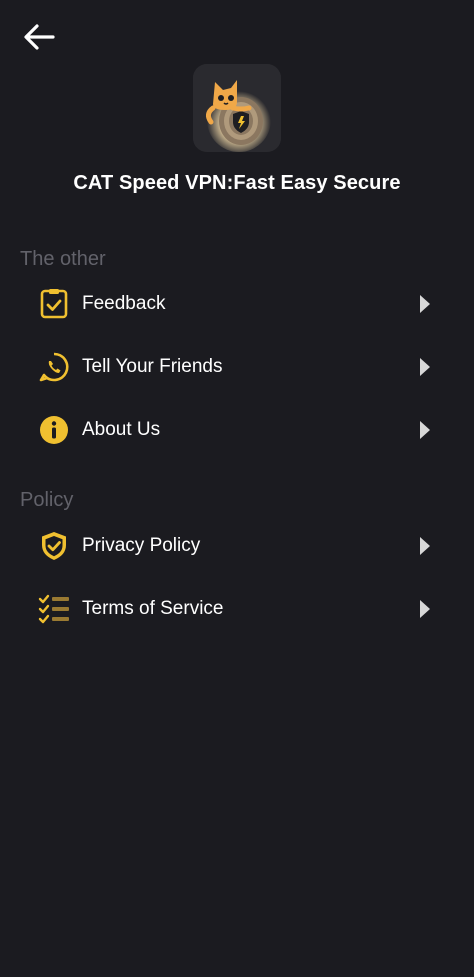 The height and width of the screenshot is (977, 474). I want to click on info-icon, so click(54, 430).